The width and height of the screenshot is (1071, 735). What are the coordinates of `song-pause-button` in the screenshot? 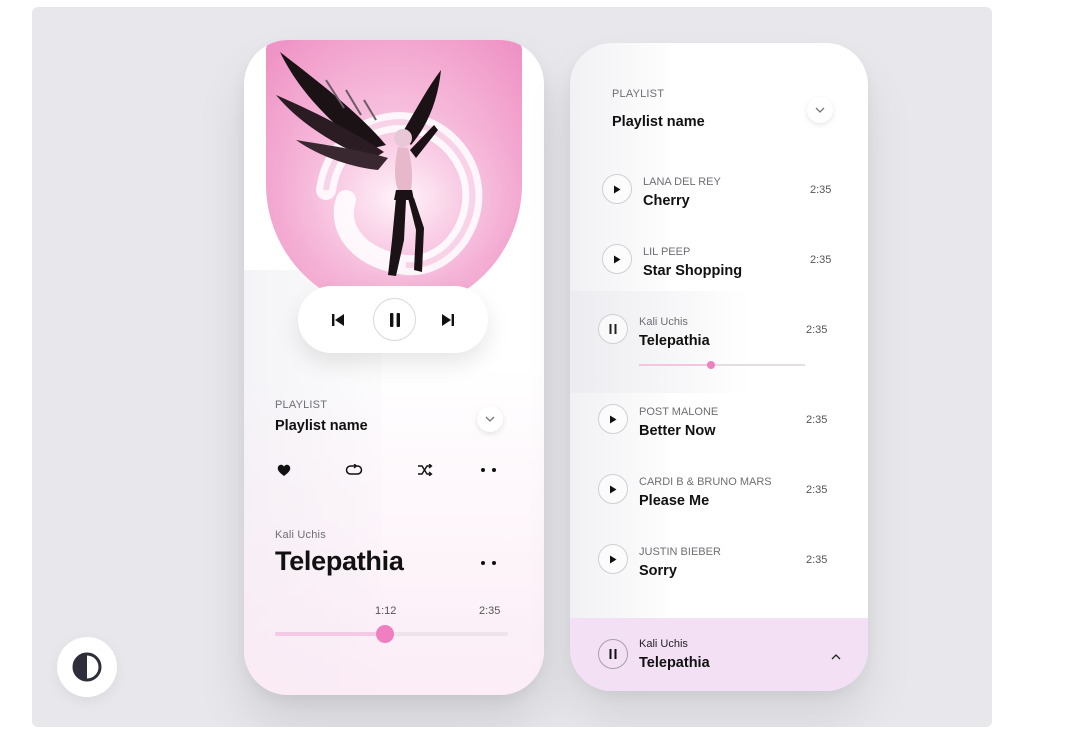 It's located at (613, 329).